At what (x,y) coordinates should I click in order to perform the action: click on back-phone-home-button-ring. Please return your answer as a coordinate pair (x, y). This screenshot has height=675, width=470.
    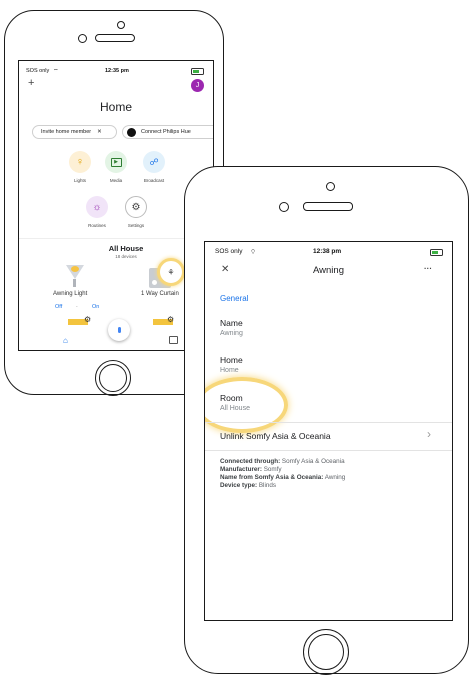
    Looking at the image, I should click on (113, 378).